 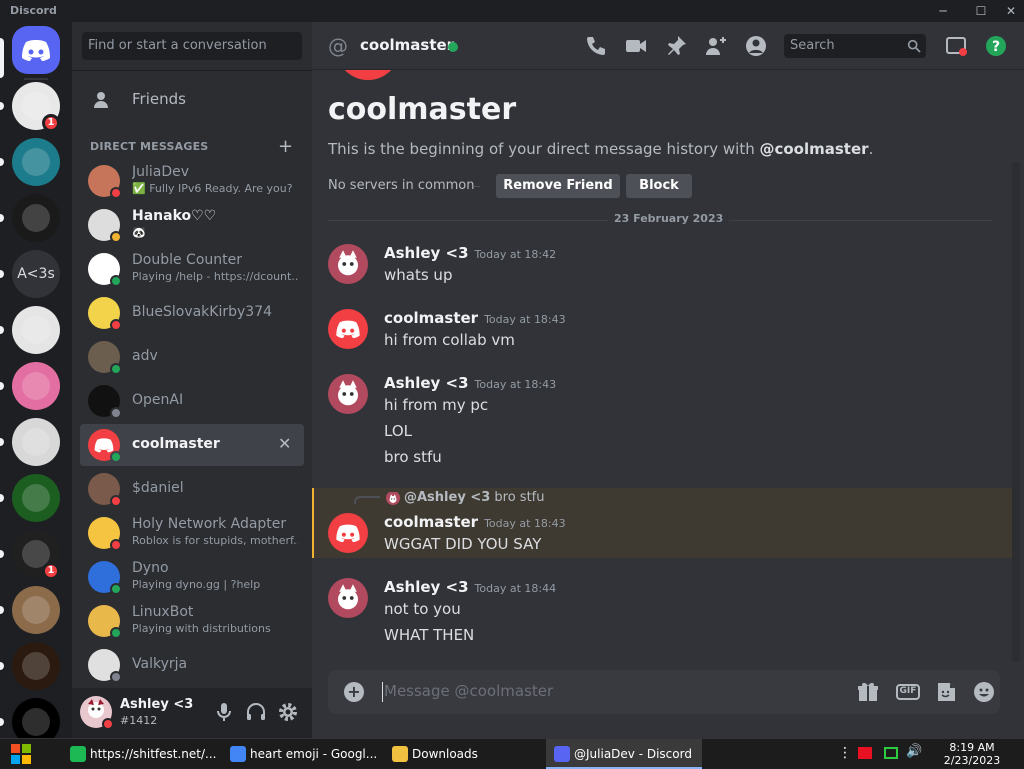 I want to click on help-icon: ?, so click(x=996, y=46).